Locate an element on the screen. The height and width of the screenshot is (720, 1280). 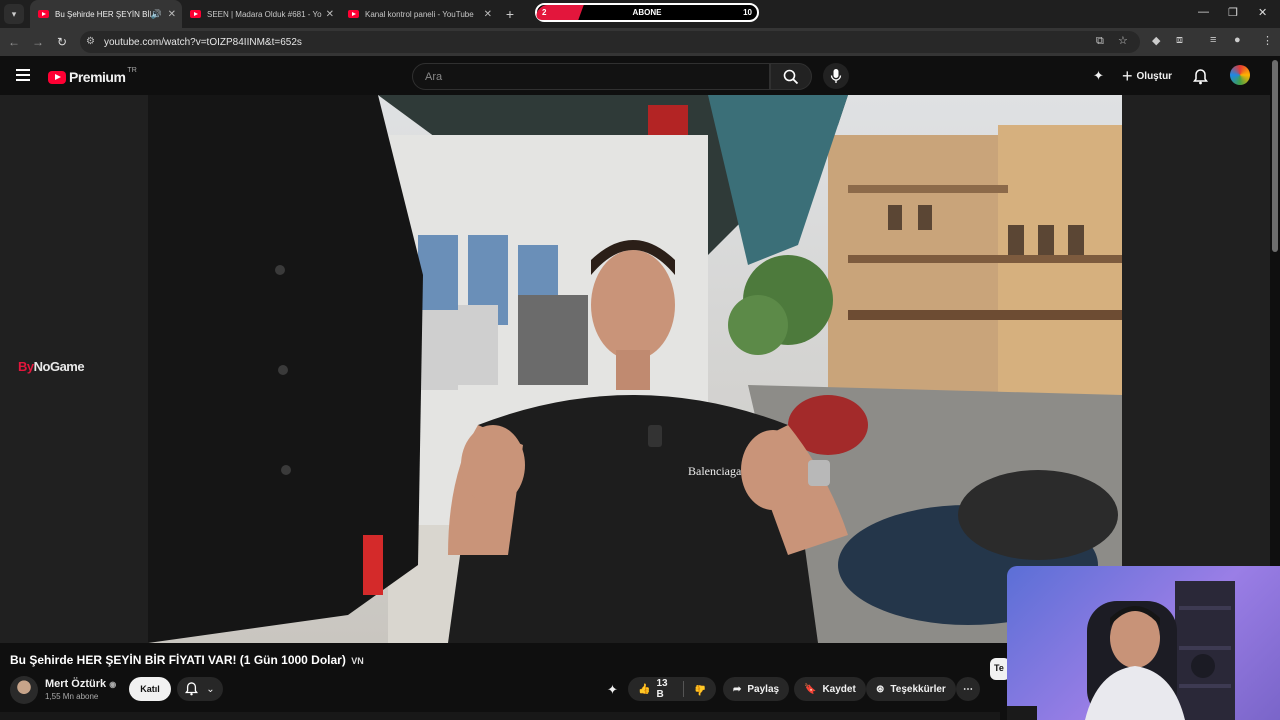
bookmark-icon: 🔖 is located at coordinates (810, 689).